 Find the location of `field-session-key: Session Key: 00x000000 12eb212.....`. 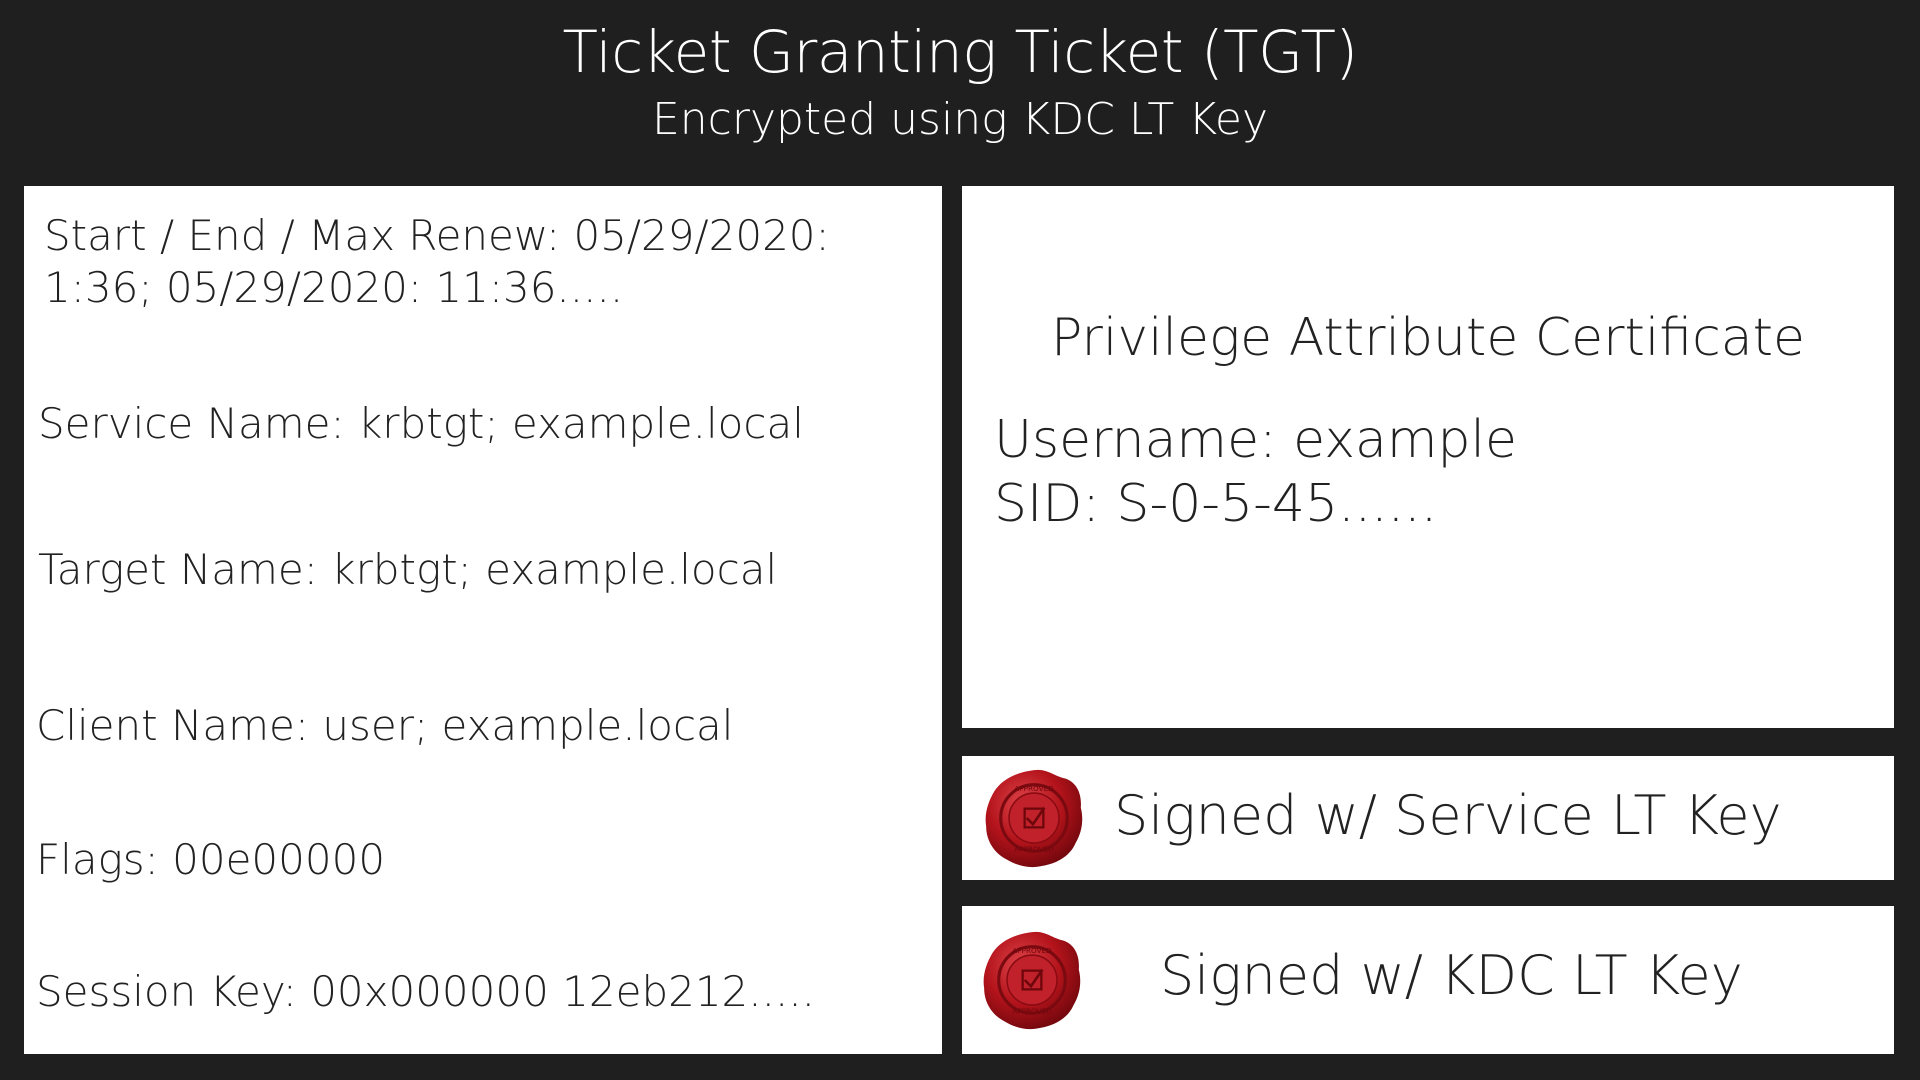

field-session-key: Session Key: 00x000000 12eb212..... is located at coordinates (426, 991).